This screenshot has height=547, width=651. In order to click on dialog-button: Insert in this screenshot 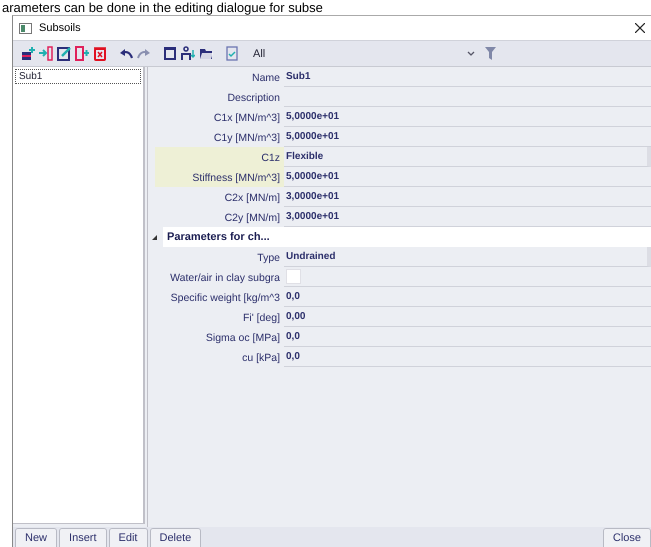, I will do `click(83, 537)`.